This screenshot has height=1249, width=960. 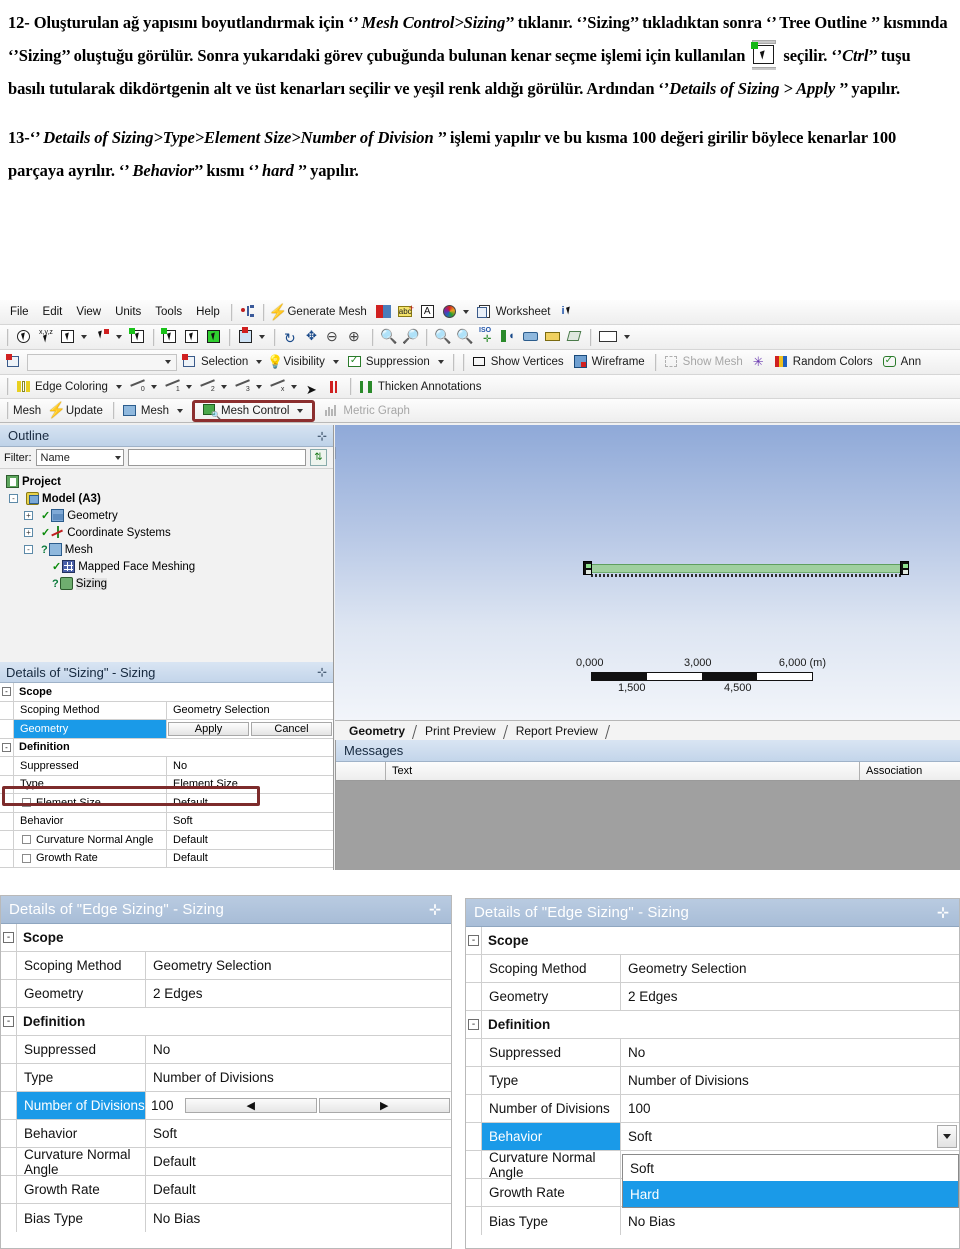 I want to click on group-expander-definition: -, so click(x=7, y=747).